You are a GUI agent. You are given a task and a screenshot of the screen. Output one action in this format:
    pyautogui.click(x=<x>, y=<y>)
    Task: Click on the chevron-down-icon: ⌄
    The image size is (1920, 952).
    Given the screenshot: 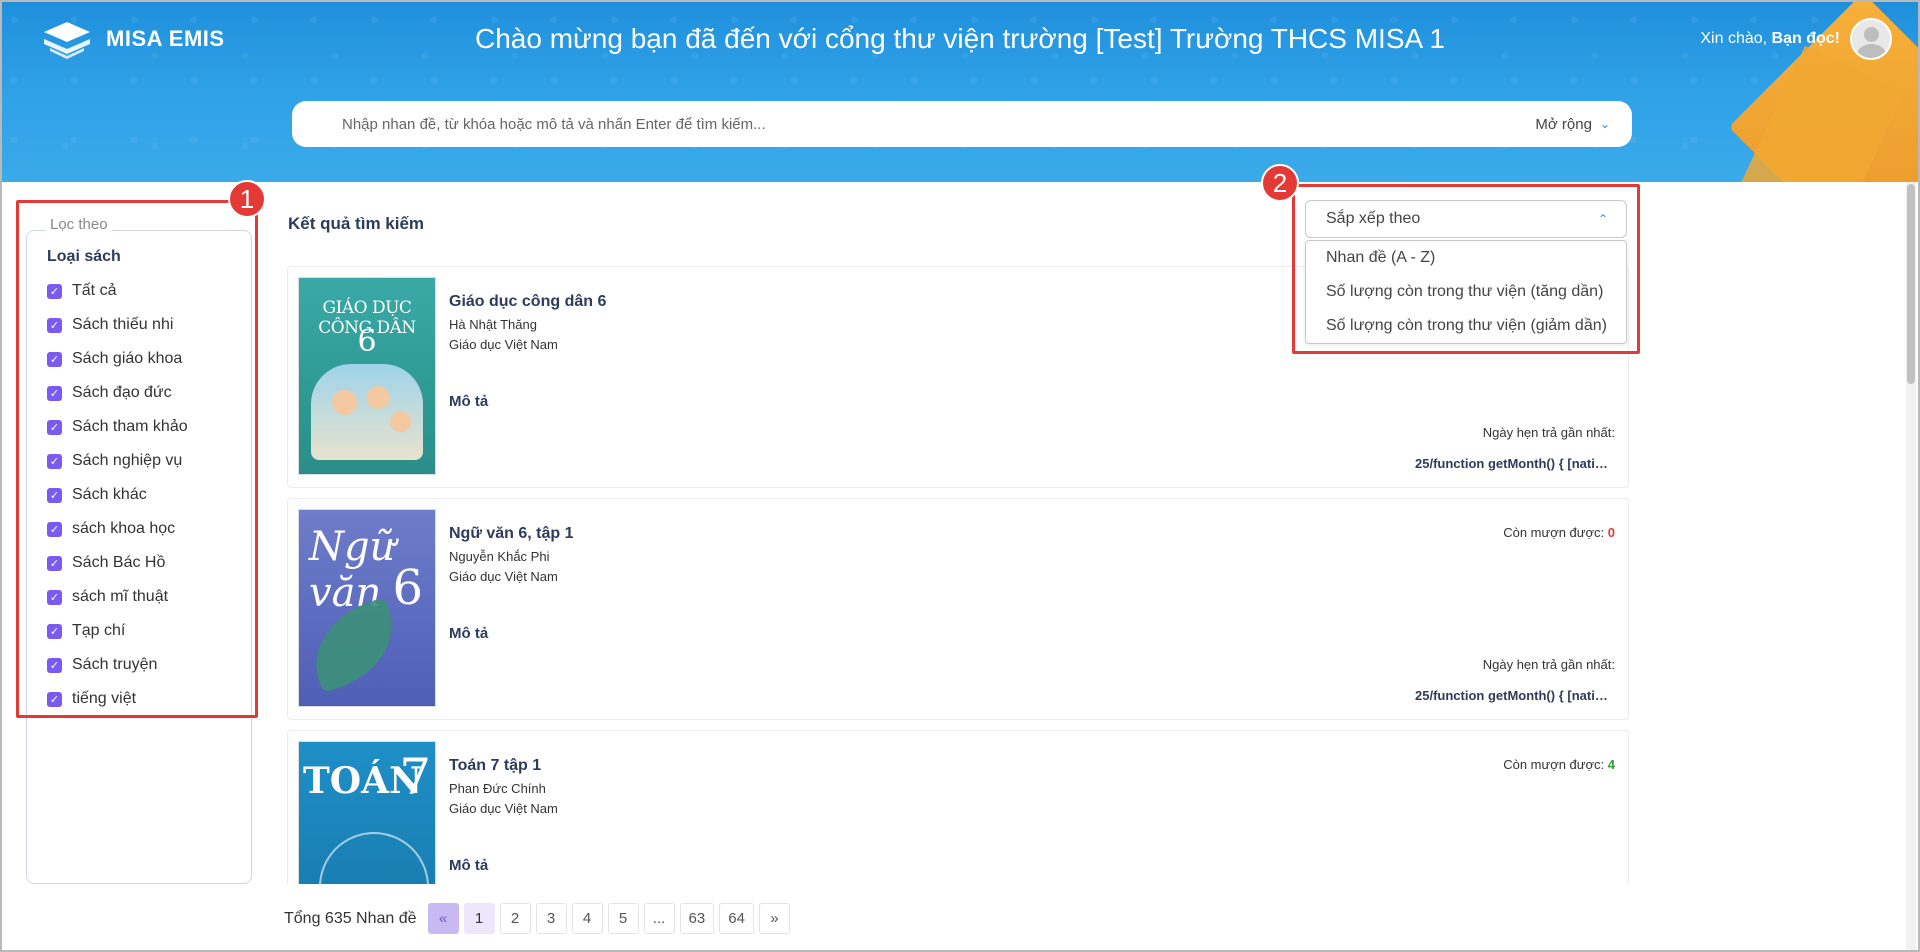 What is the action you would take?
    pyautogui.click(x=1604, y=124)
    